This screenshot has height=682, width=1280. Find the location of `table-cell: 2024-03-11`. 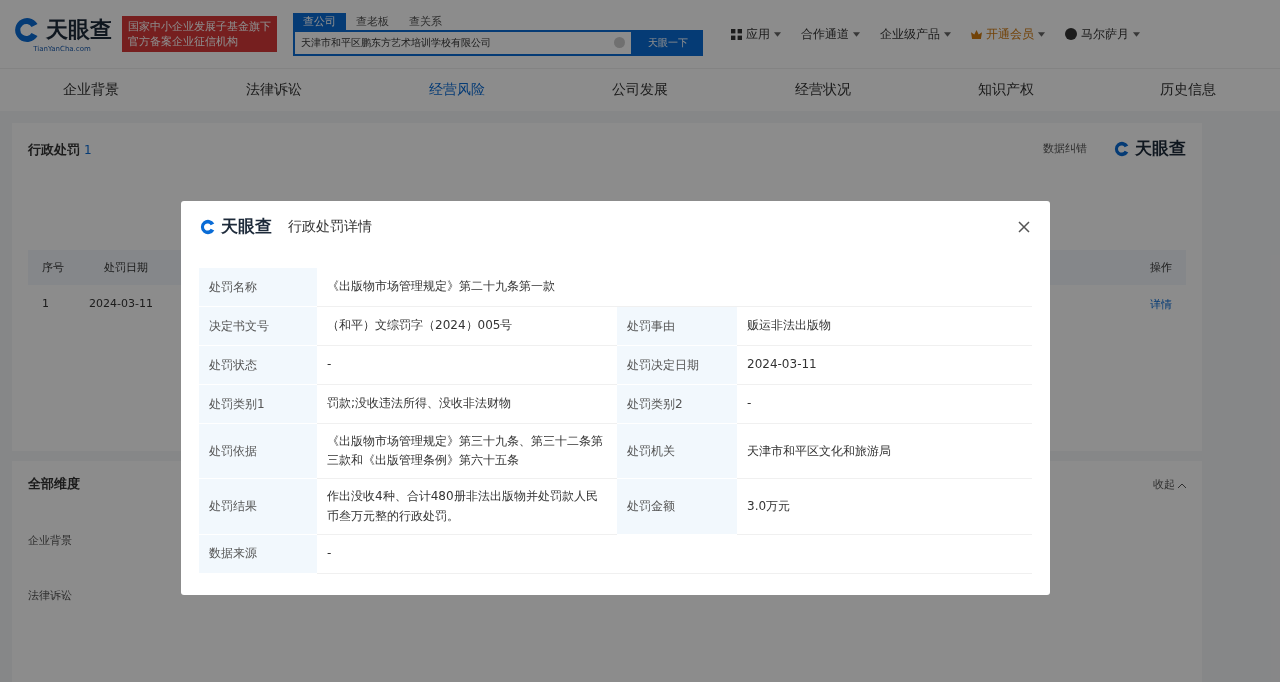

table-cell: 2024-03-11 is located at coordinates (121, 304).